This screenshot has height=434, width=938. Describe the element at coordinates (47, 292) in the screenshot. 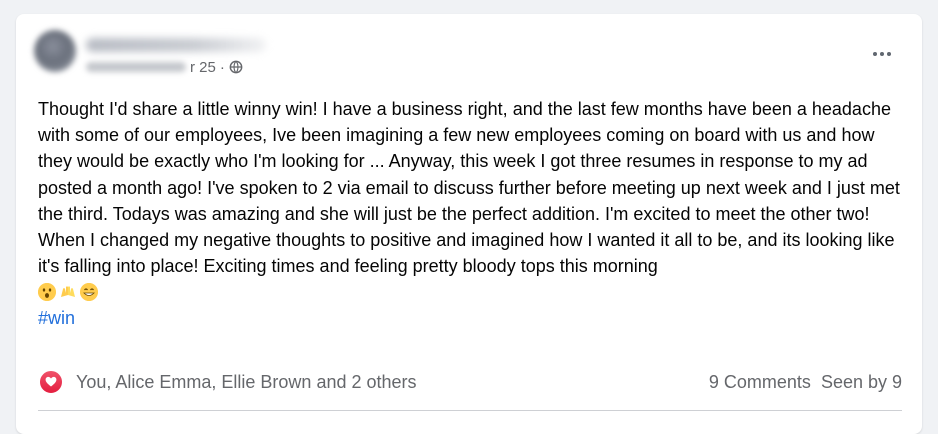

I see `astonished-face-emoji` at that location.